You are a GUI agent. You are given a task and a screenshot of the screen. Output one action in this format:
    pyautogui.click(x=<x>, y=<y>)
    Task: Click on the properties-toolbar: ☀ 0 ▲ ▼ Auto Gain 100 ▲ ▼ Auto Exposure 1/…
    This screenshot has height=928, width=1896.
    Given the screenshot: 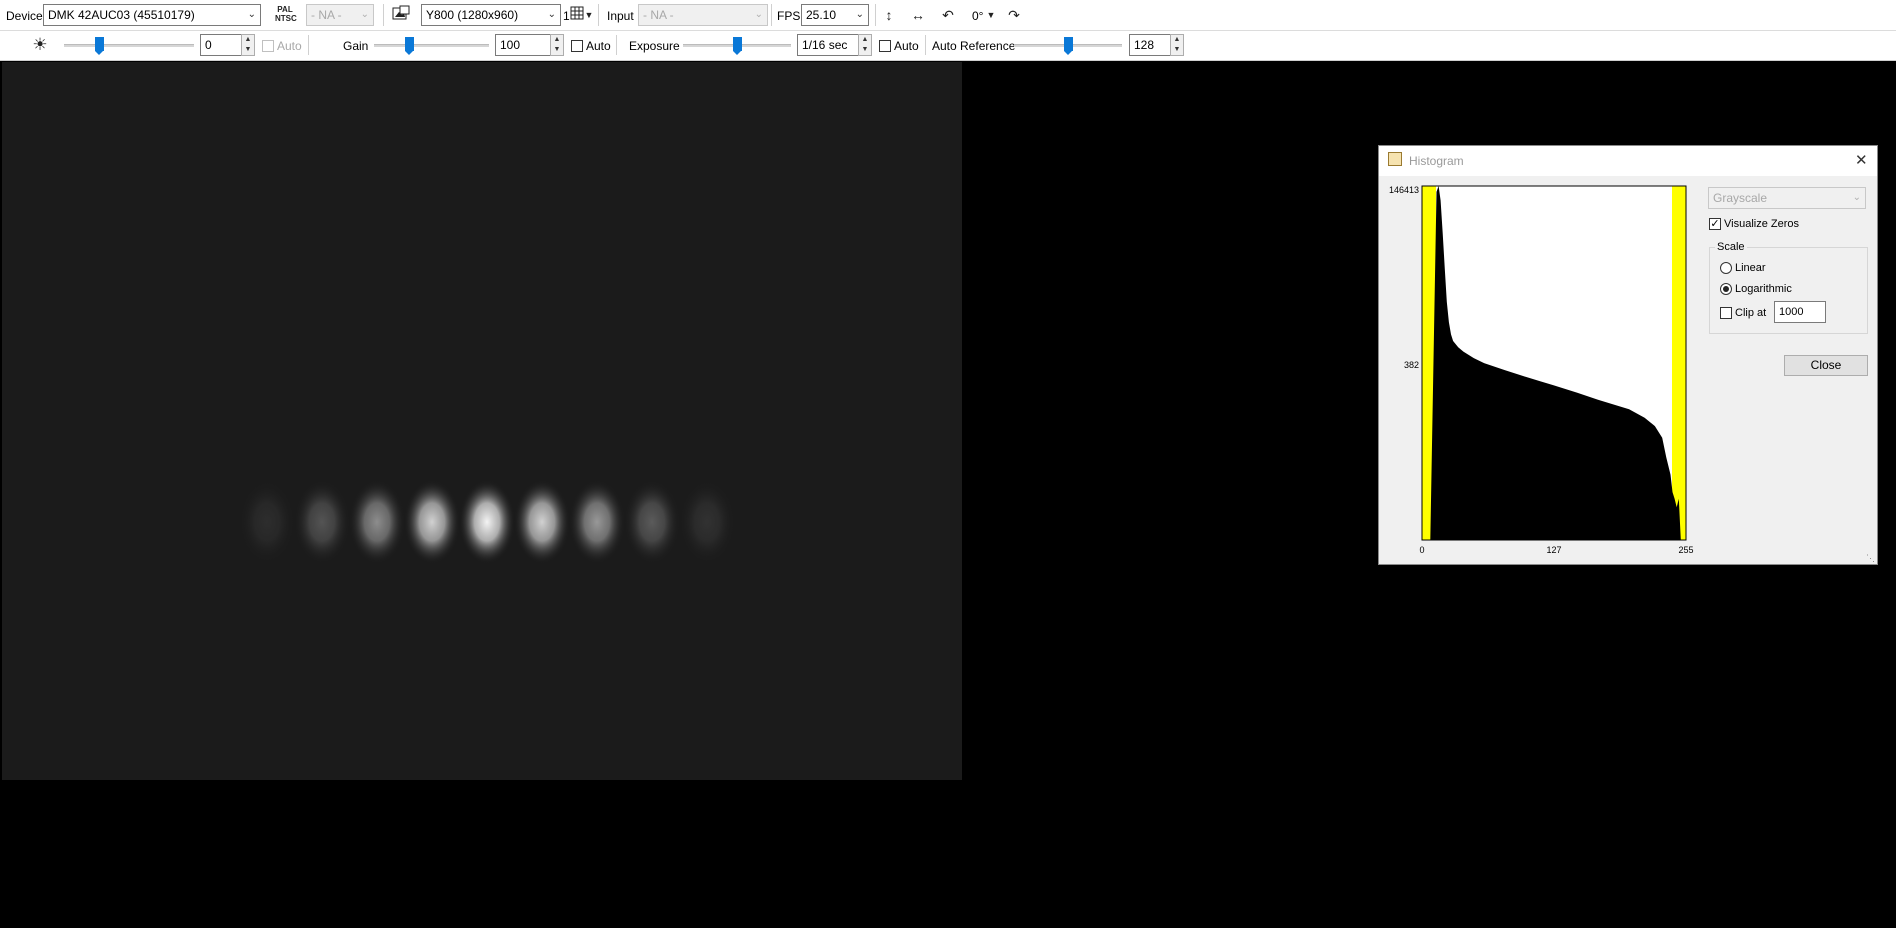 What is the action you would take?
    pyautogui.click(x=948, y=46)
    